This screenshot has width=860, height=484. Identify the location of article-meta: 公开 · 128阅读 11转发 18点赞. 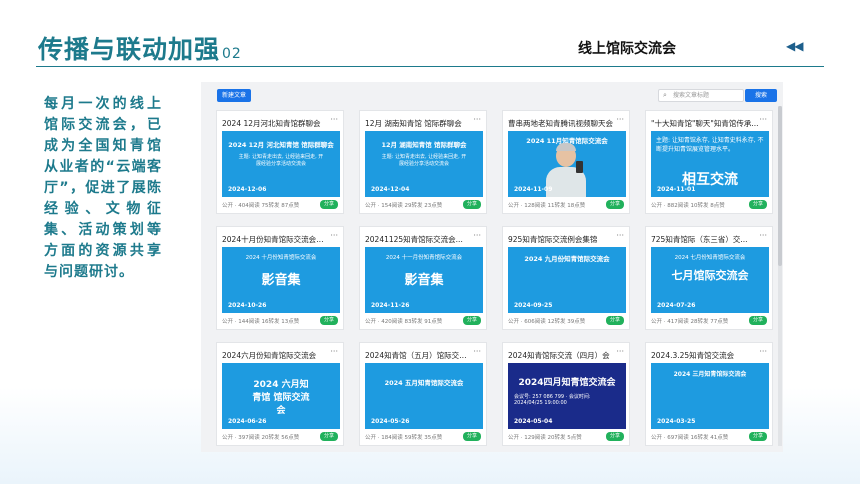
(547, 206).